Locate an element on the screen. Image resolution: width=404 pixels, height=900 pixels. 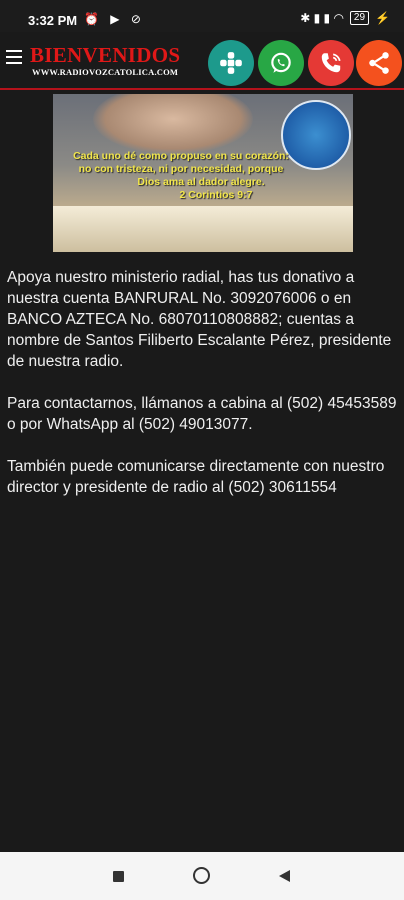
call-button is located at coordinates (331, 63).